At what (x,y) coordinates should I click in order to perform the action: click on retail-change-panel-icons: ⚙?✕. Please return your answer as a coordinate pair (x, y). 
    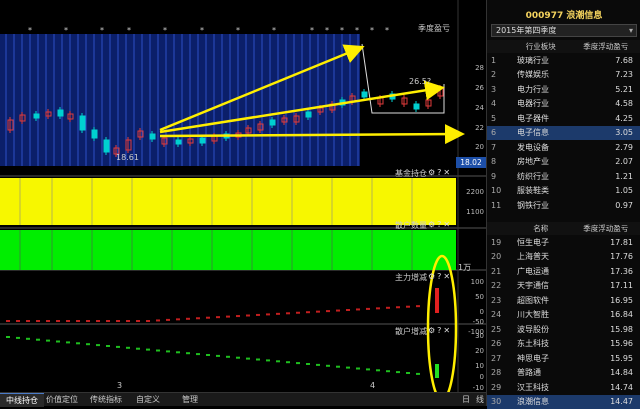
    Looking at the image, I should click on (440, 330).